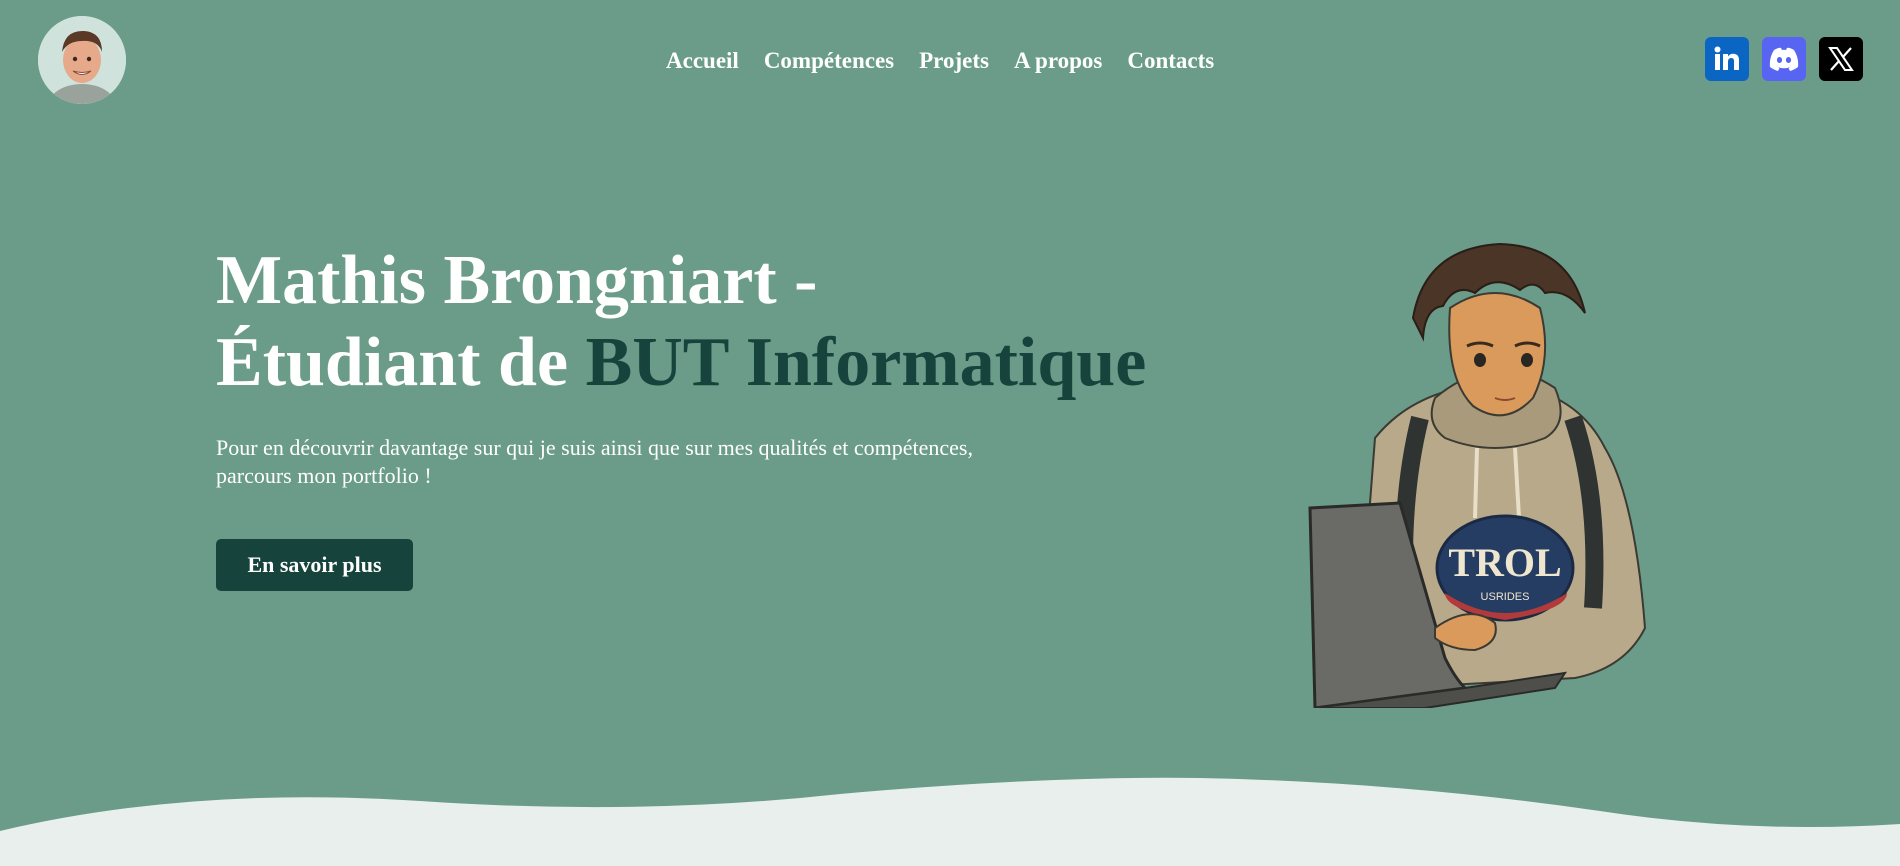 This screenshot has width=1900, height=866. Describe the element at coordinates (324, 475) in the screenshot. I see `hero-desc-line2: parcours mon portfolio !` at that location.